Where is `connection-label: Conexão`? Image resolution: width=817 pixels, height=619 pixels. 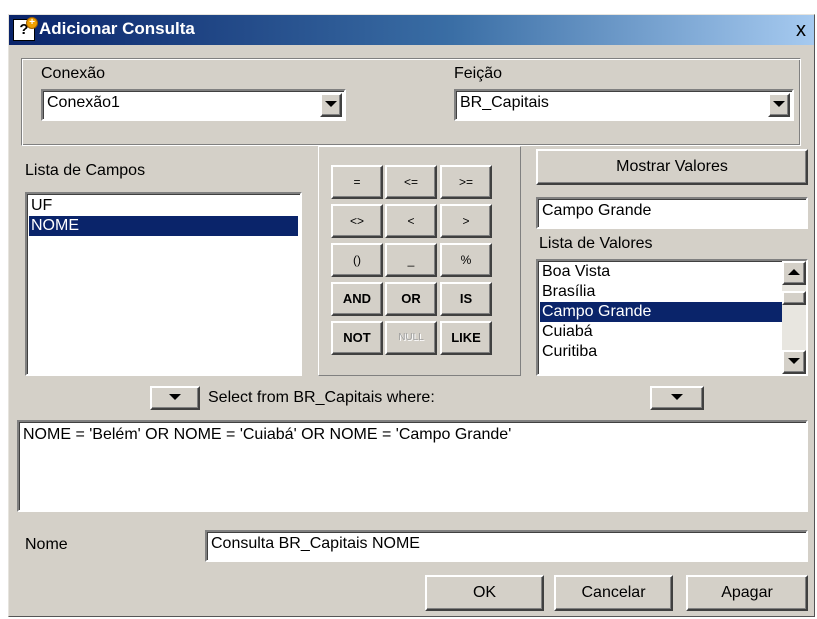
connection-label: Conexão is located at coordinates (73, 73).